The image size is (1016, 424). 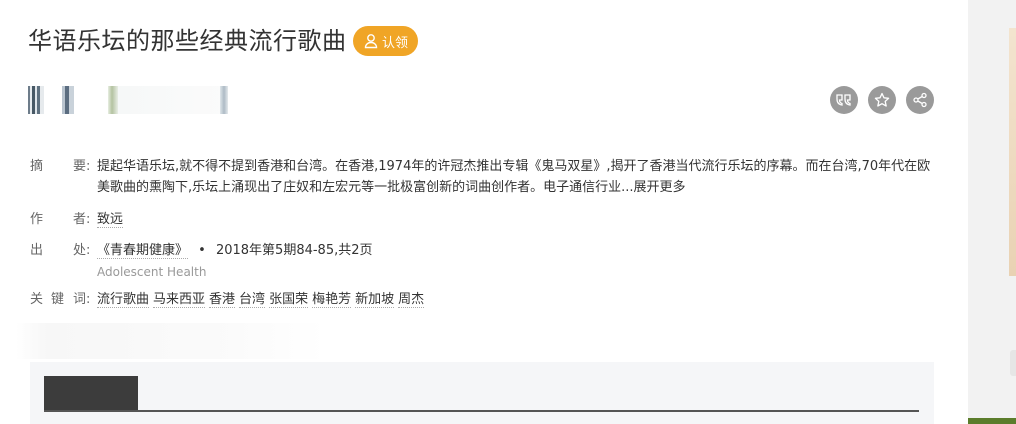 What do you see at coordinates (252, 300) in the screenshot?
I see `keyword-link: 台湾` at bounding box center [252, 300].